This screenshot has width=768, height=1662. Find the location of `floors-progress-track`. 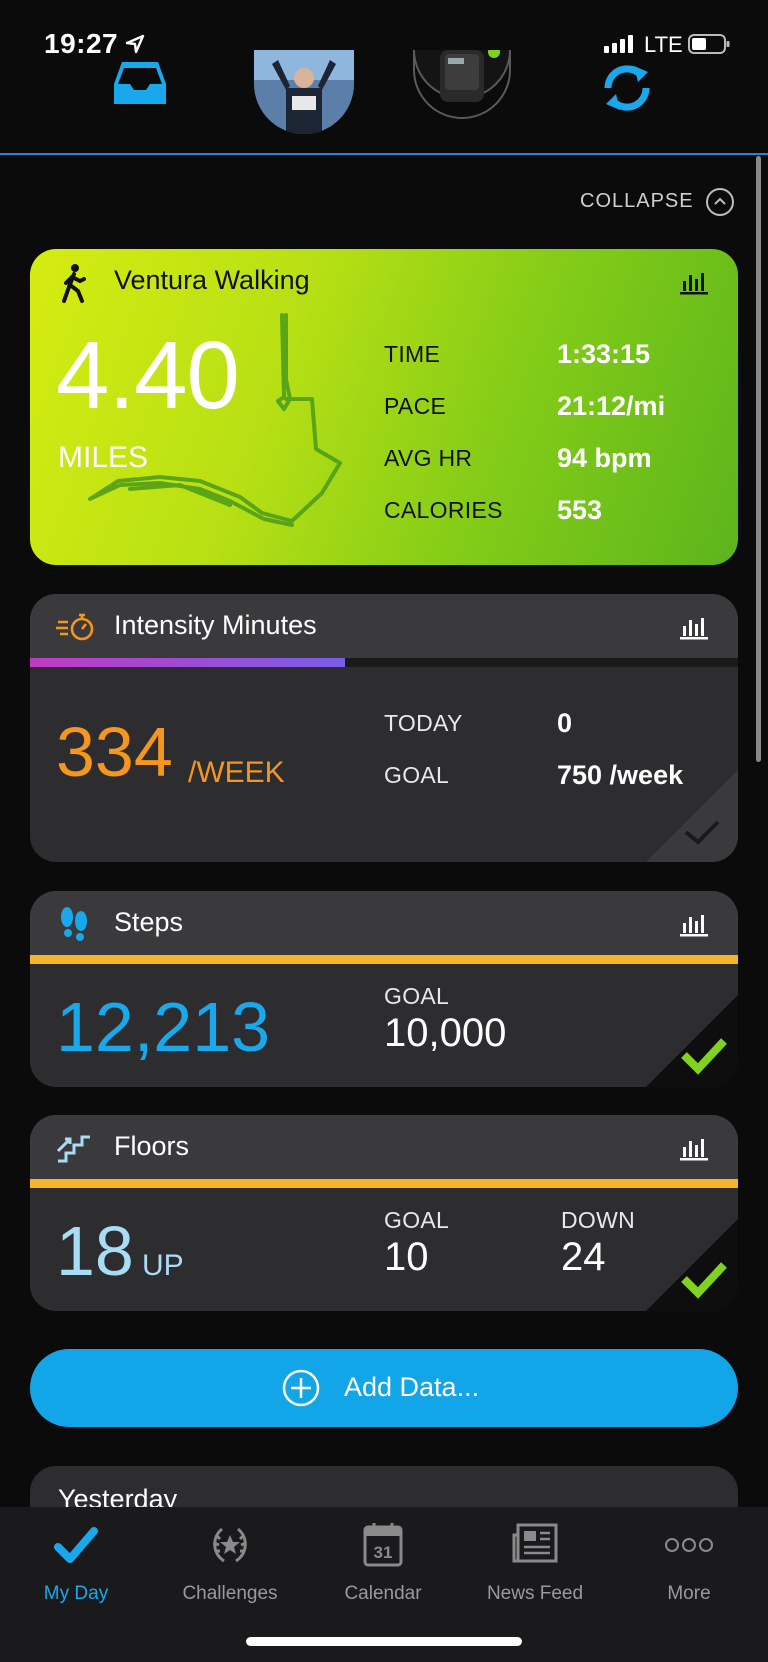

floors-progress-track is located at coordinates (384, 1183).